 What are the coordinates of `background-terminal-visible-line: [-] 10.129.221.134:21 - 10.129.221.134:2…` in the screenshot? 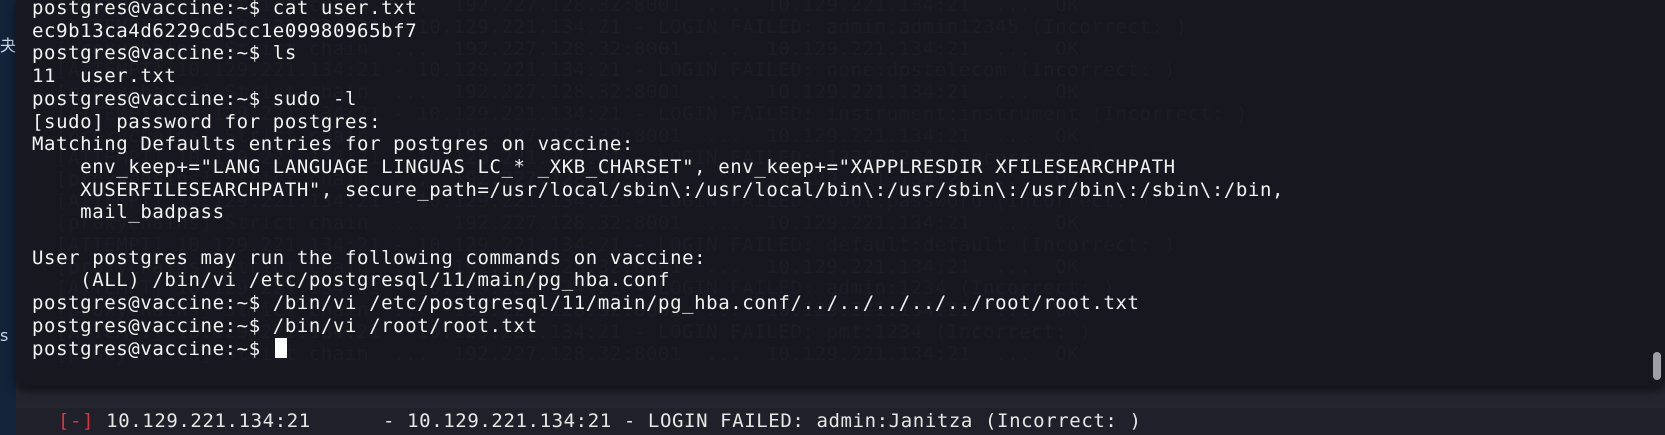 It's located at (600, 421).